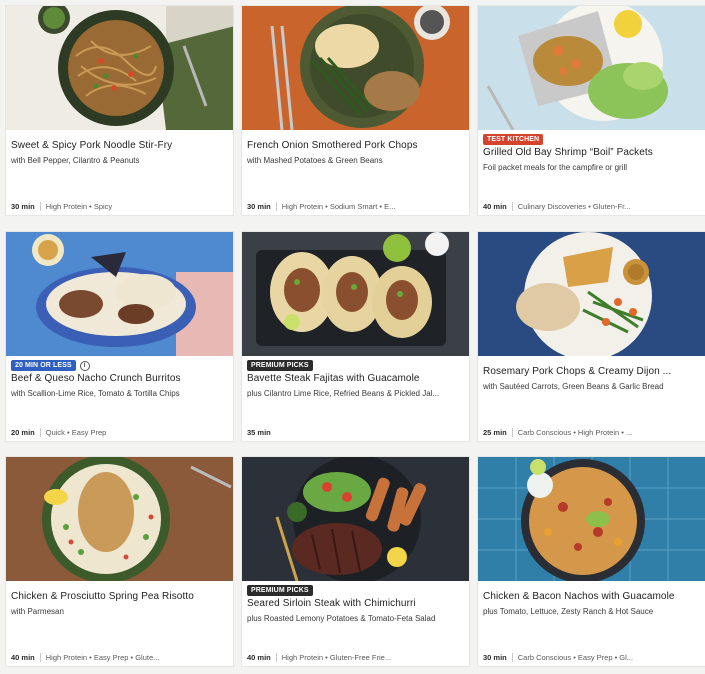 The width and height of the screenshot is (705, 674). Describe the element at coordinates (259, 432) in the screenshot. I see `cook-time: 35 min` at that location.